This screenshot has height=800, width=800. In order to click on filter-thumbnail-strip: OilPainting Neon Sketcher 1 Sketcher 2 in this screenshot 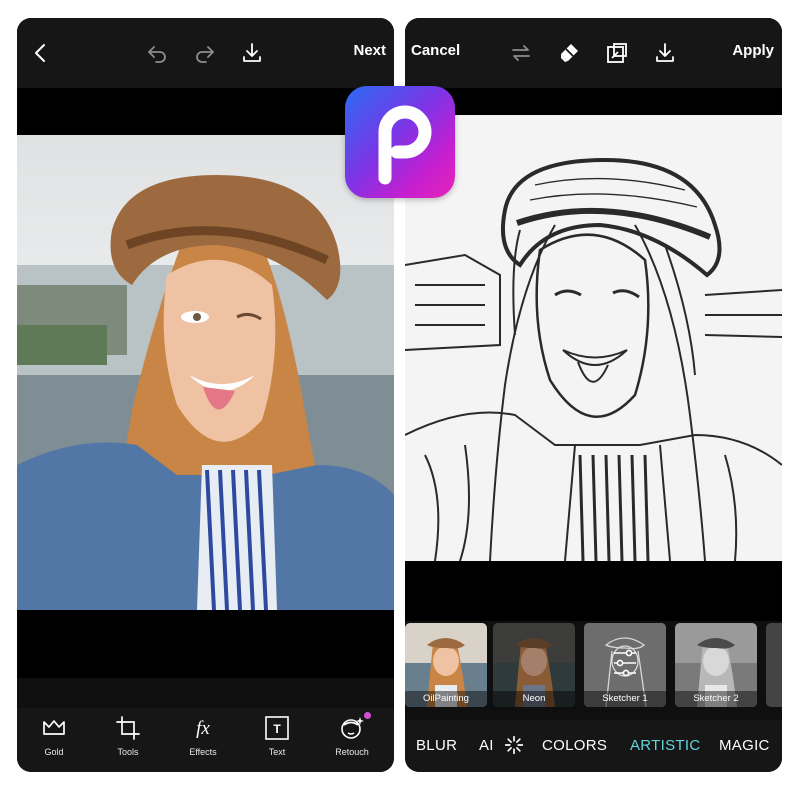, I will do `click(593, 665)`.